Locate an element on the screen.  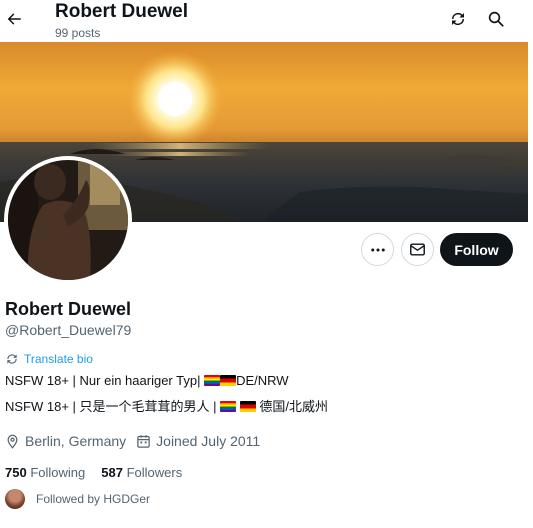
bio-line-2-text: NSFW 18+ | 只是一个毛茸茸的男人 | is located at coordinates (111, 406).